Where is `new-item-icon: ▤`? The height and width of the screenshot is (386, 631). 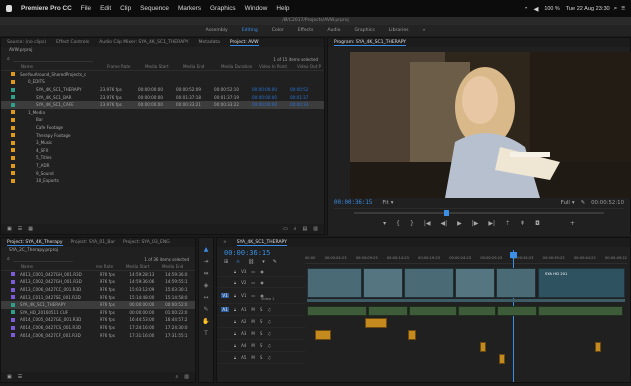 new-item-icon: ▤ is located at coordinates (305, 229).